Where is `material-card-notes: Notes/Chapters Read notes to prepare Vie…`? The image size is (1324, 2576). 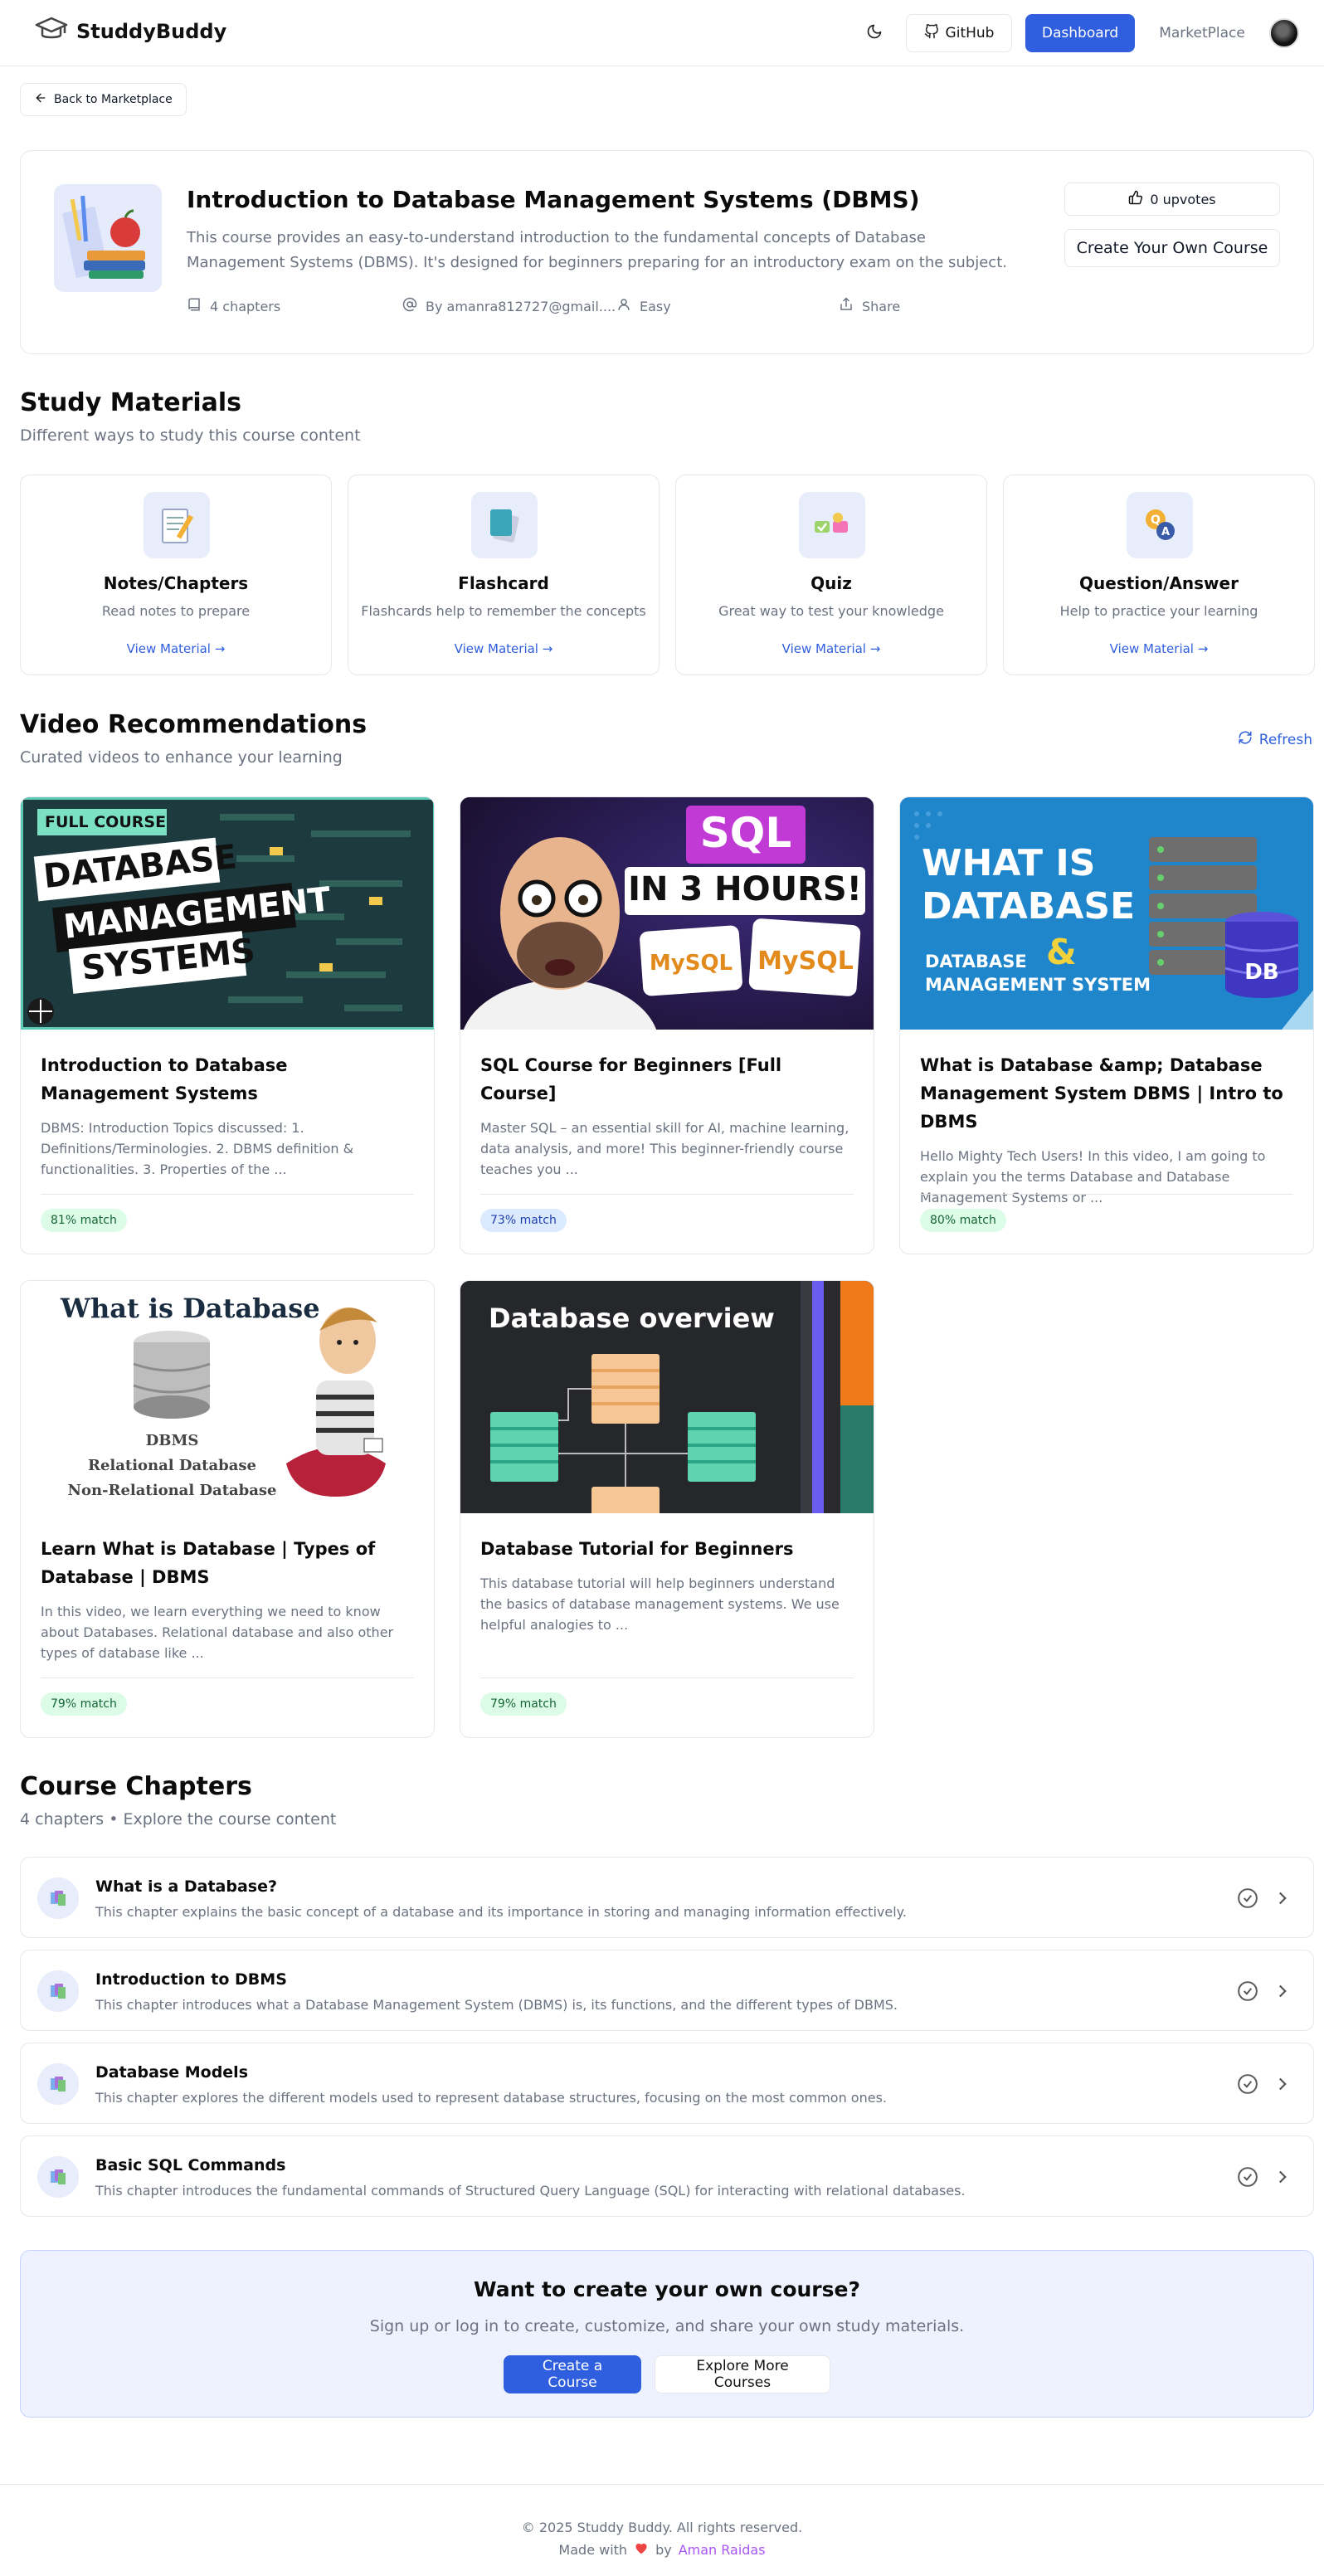
material-card-notes: Notes/Chapters Read notes to prepare Vie… is located at coordinates (176, 575).